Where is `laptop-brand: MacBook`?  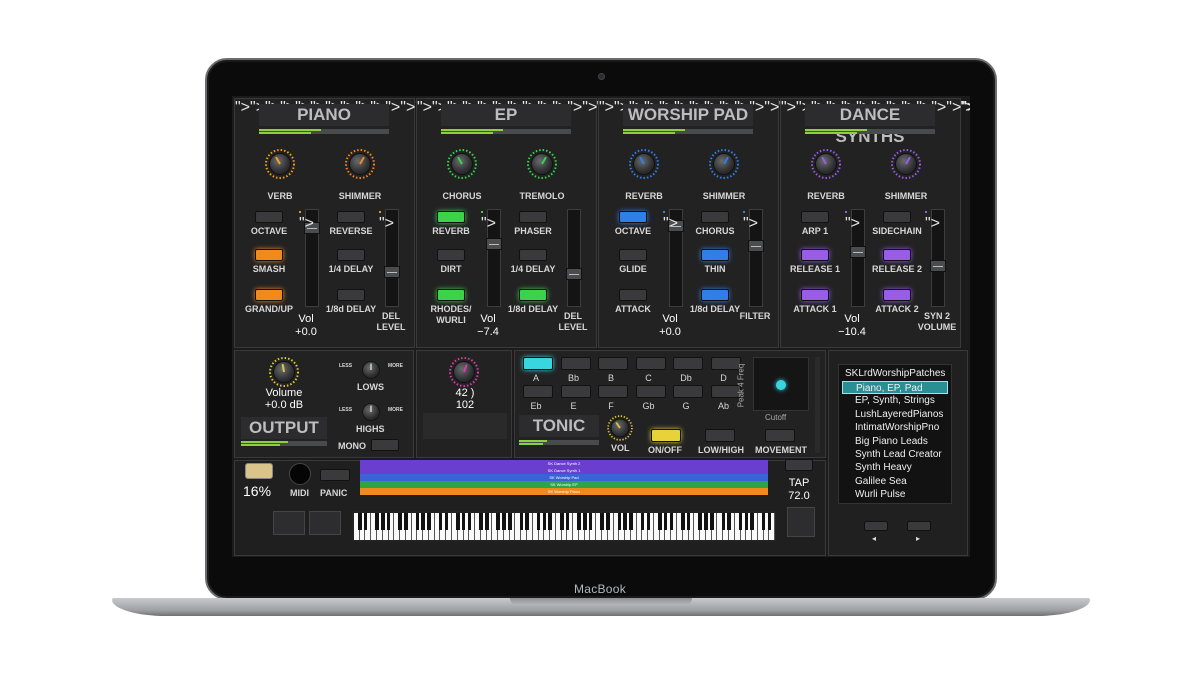 laptop-brand: MacBook is located at coordinates (600, 589).